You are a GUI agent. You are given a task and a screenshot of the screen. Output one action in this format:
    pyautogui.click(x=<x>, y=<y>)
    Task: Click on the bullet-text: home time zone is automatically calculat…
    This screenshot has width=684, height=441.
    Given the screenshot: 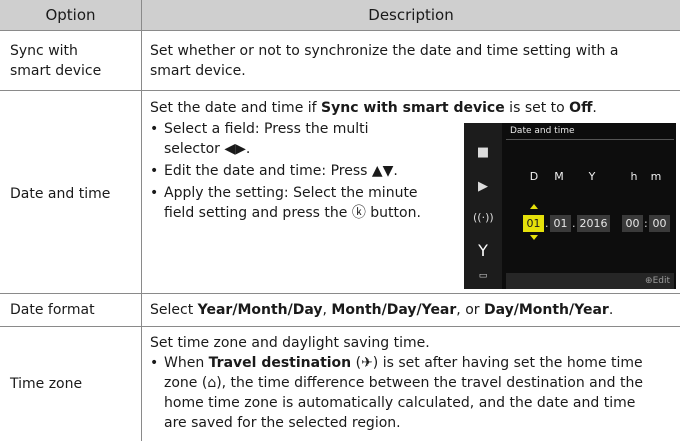 What is the action you would take?
    pyautogui.click(x=400, y=403)
    